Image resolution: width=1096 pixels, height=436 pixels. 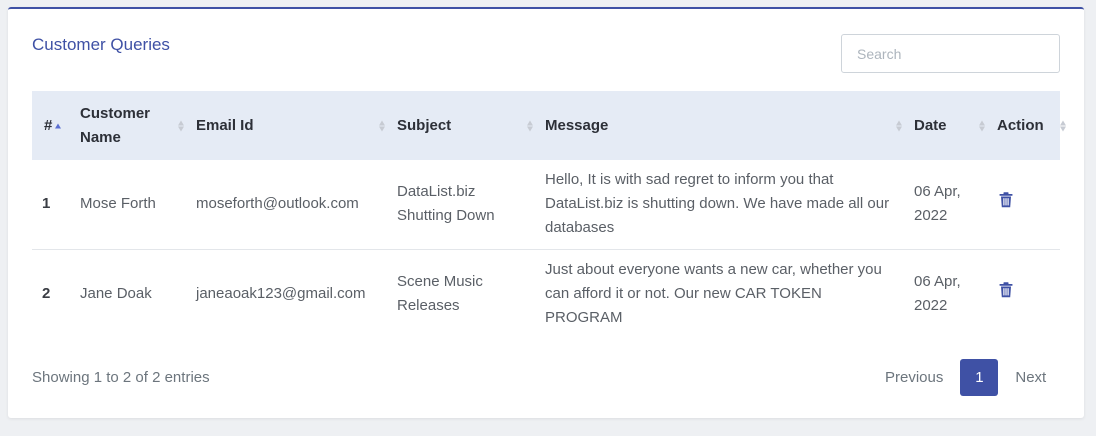 I want to click on email: janeaoak123@gmail.com, so click(x=281, y=293).